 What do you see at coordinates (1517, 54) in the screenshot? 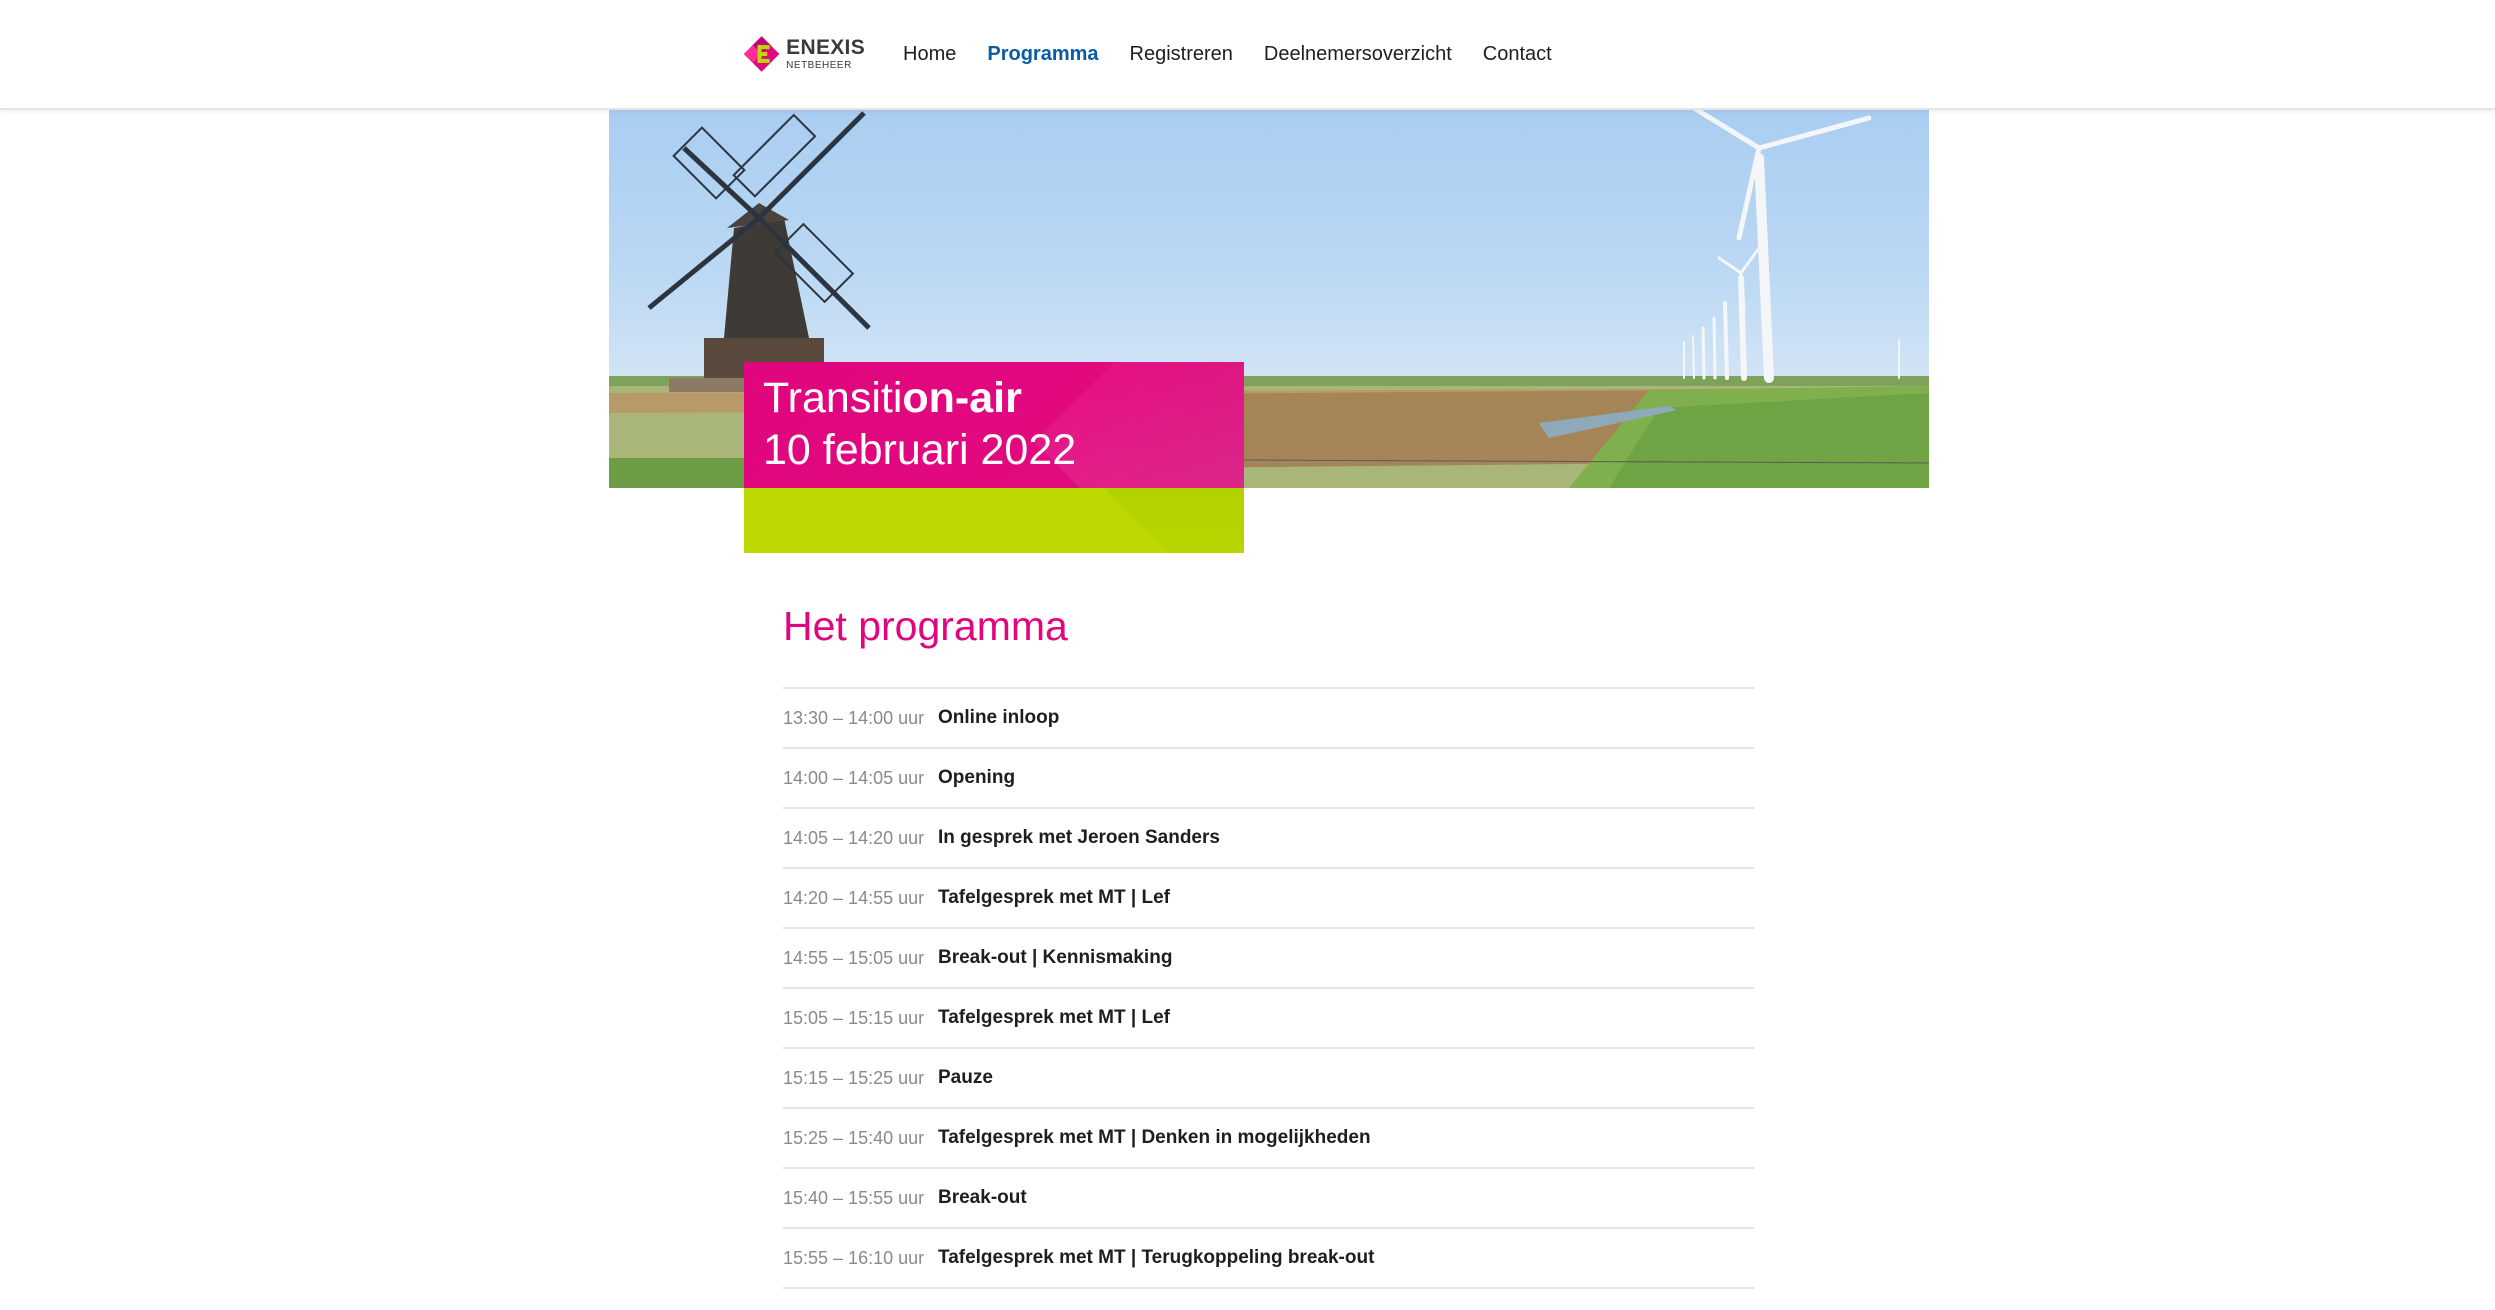
I see `nav-contact: Contact` at bounding box center [1517, 54].